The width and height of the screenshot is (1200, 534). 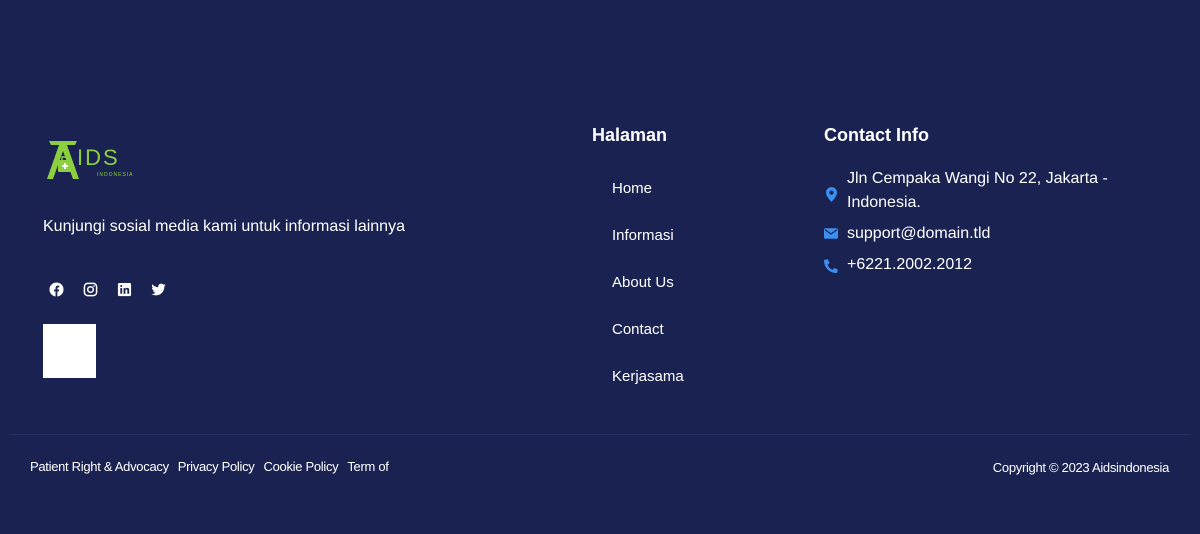 What do you see at coordinates (643, 235) in the screenshot?
I see `informasi-link: Informasi` at bounding box center [643, 235].